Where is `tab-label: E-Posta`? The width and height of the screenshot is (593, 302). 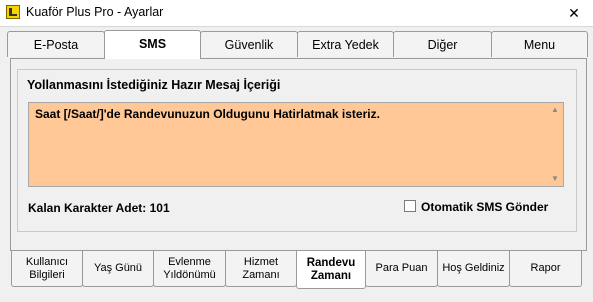 tab-label: E-Posta is located at coordinates (56, 45).